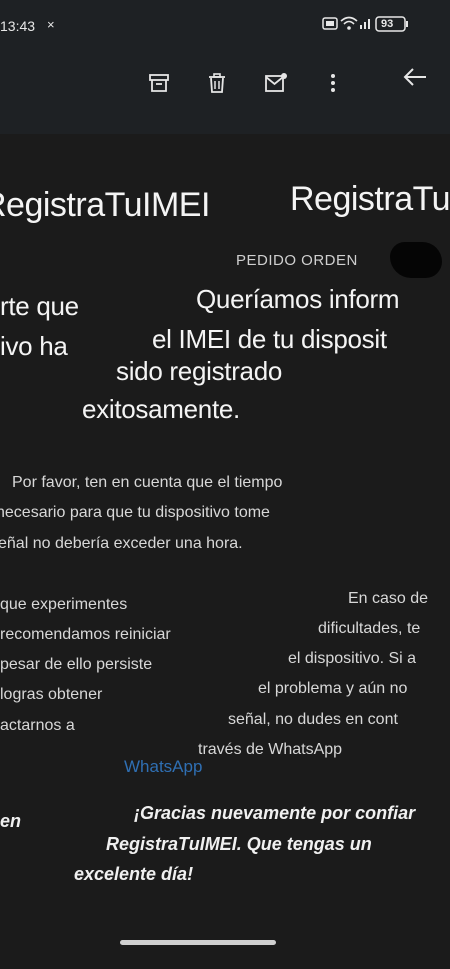 The width and height of the screenshot is (450, 969). I want to click on heading-left-line2: ivo ha, so click(34, 346).